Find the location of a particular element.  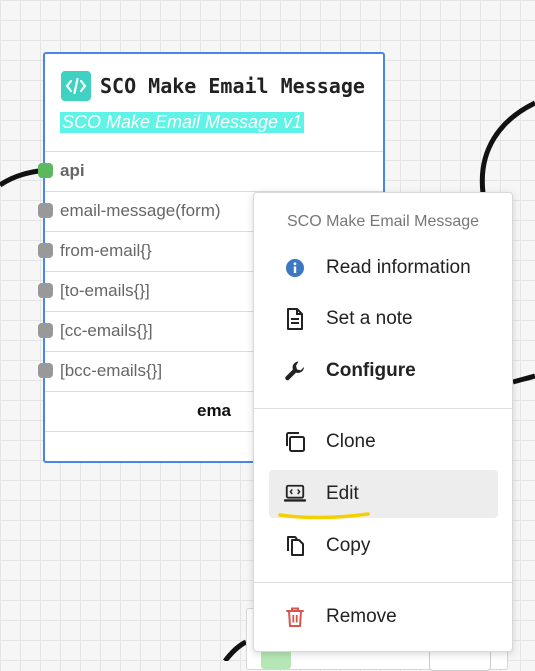

port-label: [cc-emails{}] is located at coordinates (106, 330).